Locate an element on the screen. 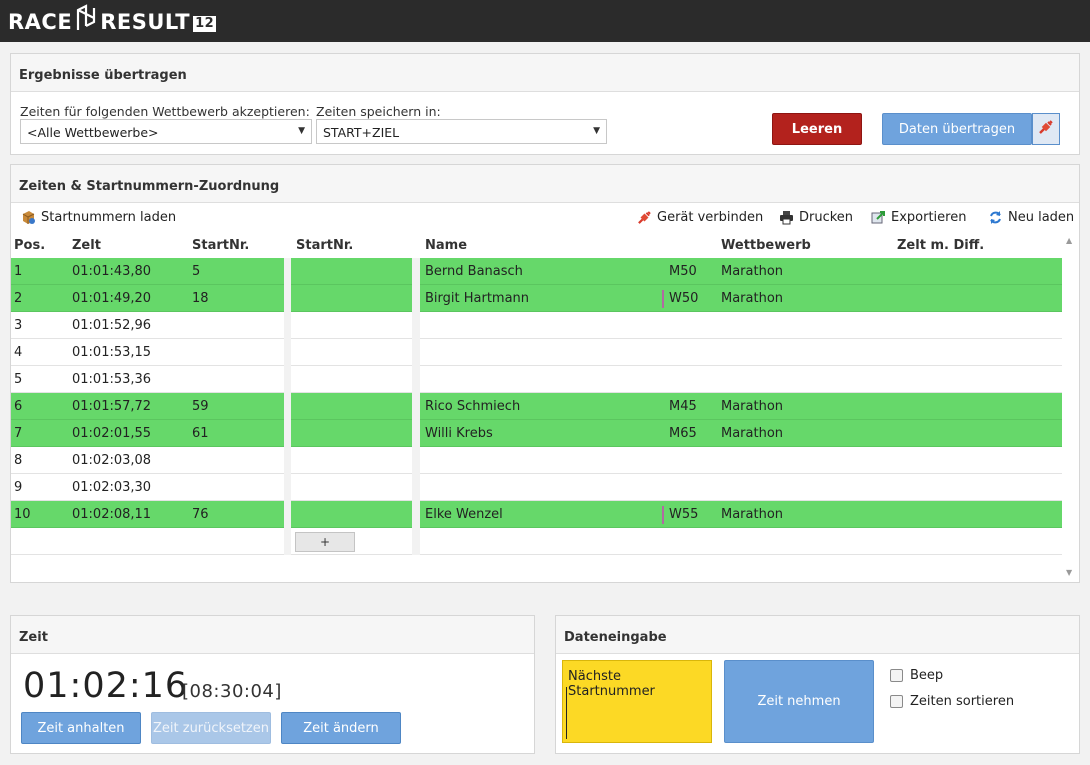  connect-device-label: Gerät verbinden is located at coordinates (710, 217).